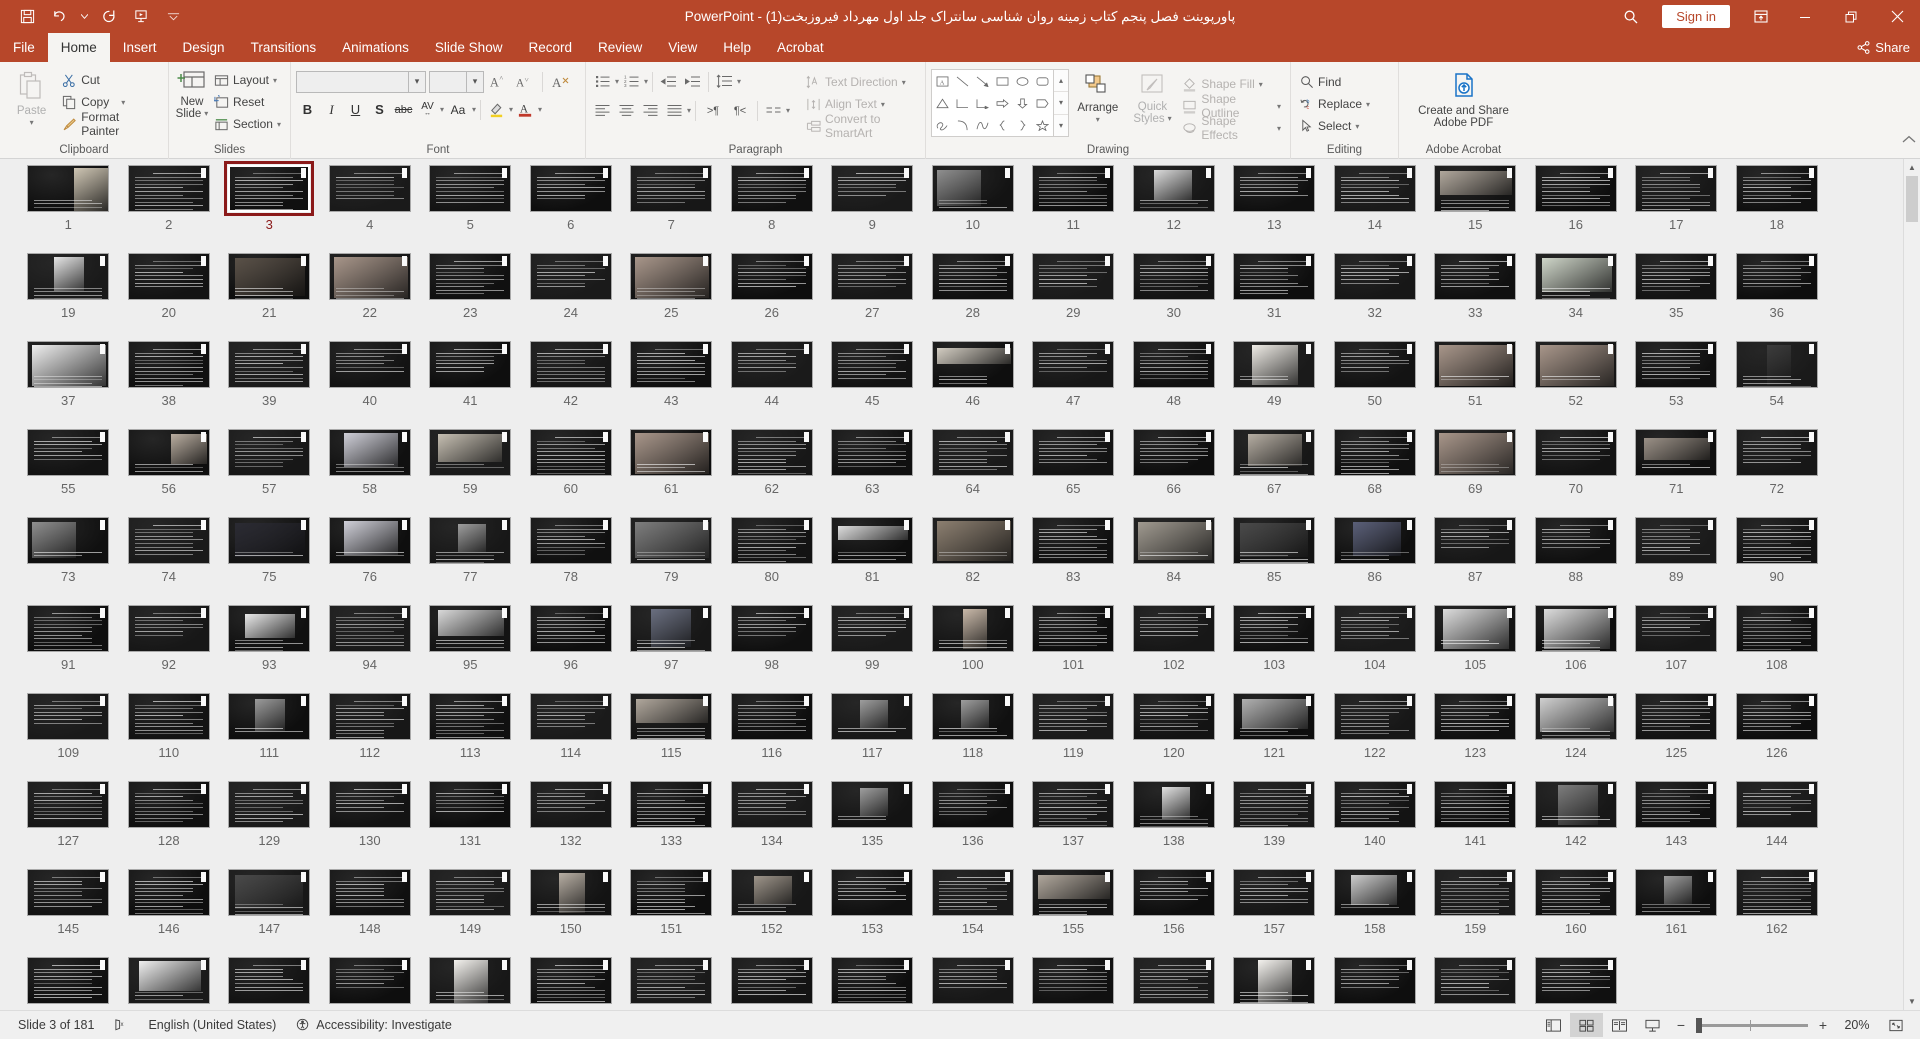 The height and width of the screenshot is (1039, 1920). I want to click on slide-thumbnail-36: 36, so click(1777, 297).